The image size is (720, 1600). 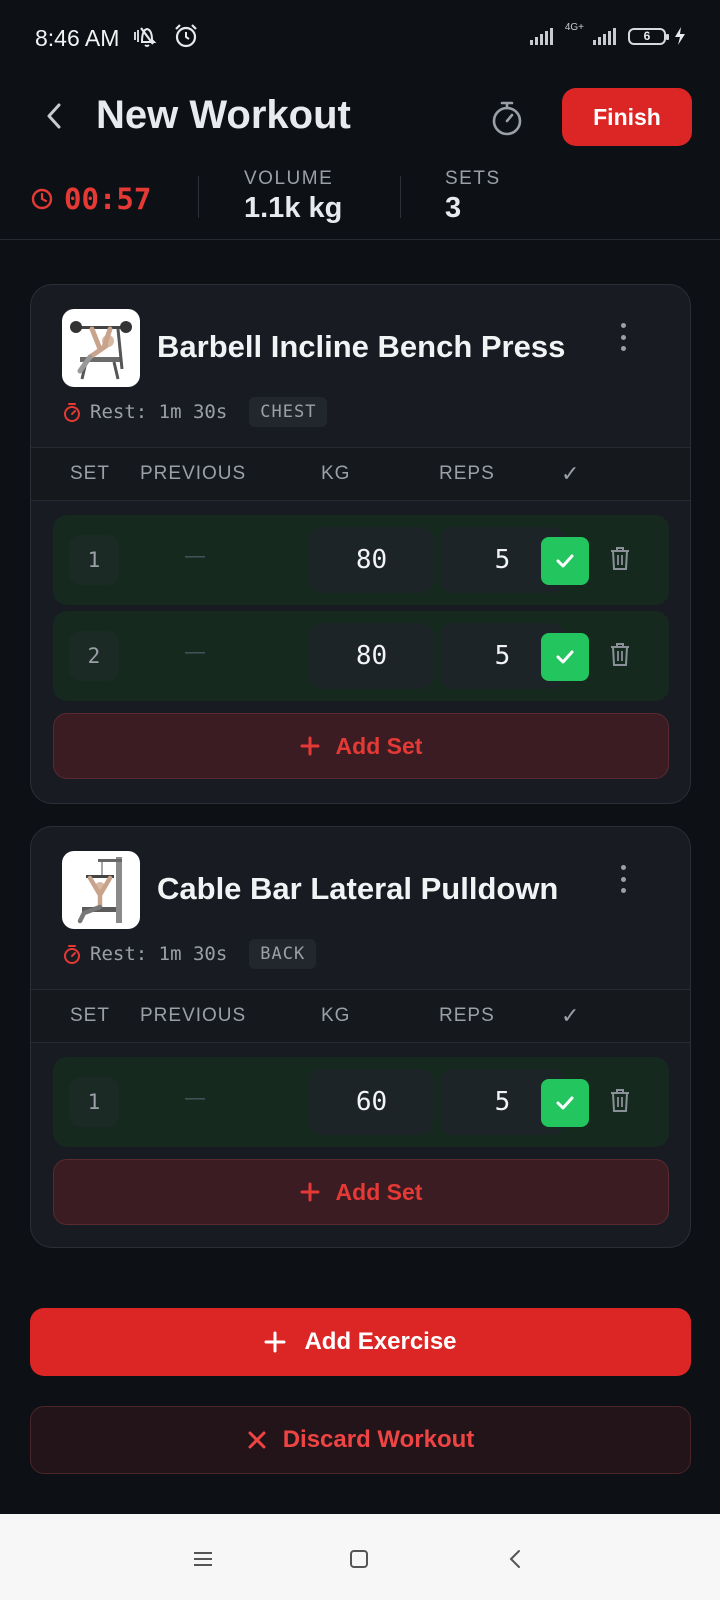 I want to click on volume-label: VOLUME, so click(x=289, y=178).